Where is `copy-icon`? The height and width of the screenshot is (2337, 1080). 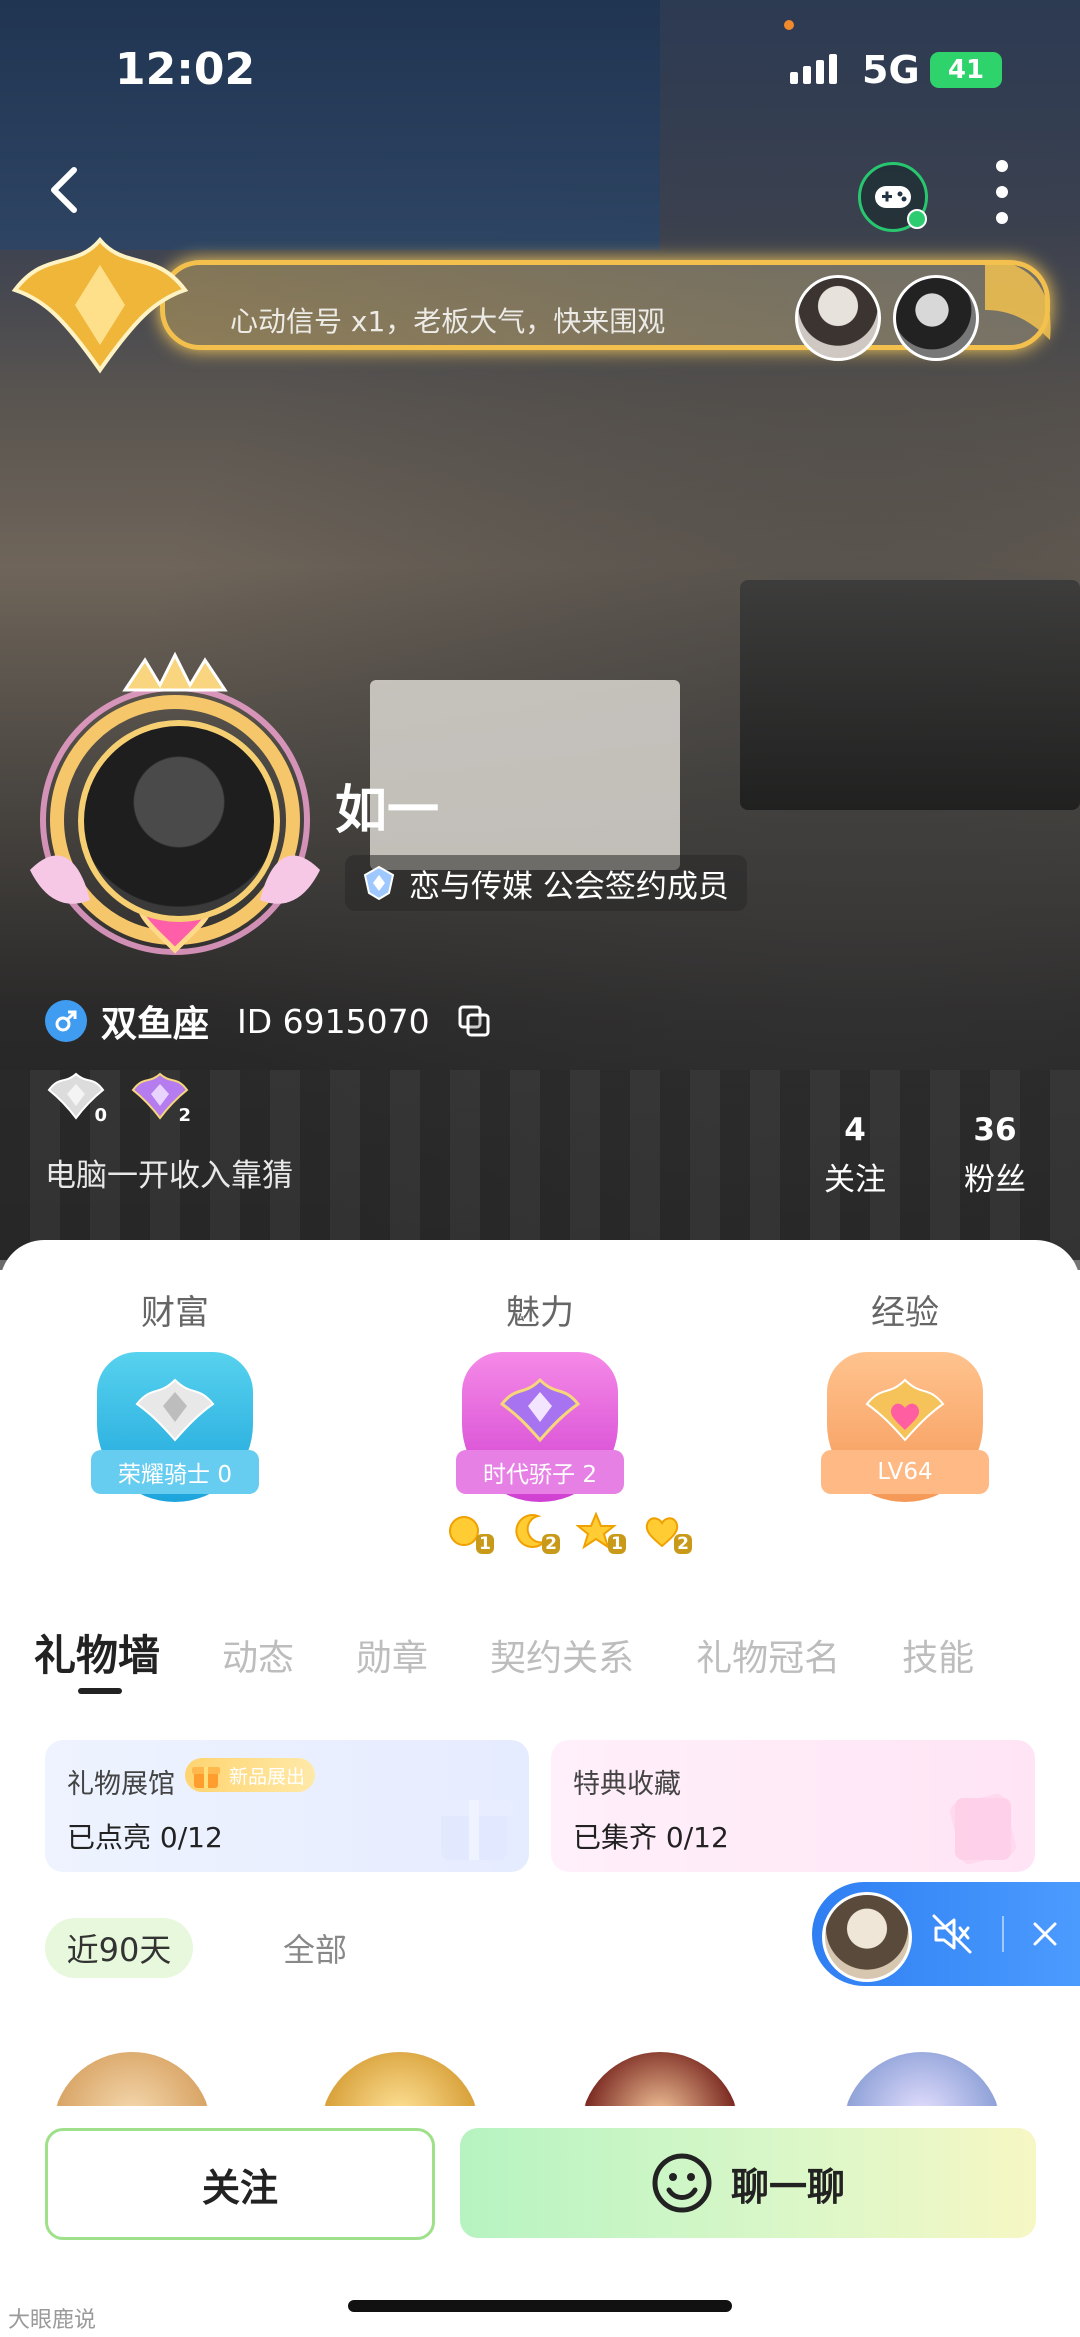
copy-icon is located at coordinates (474, 1021).